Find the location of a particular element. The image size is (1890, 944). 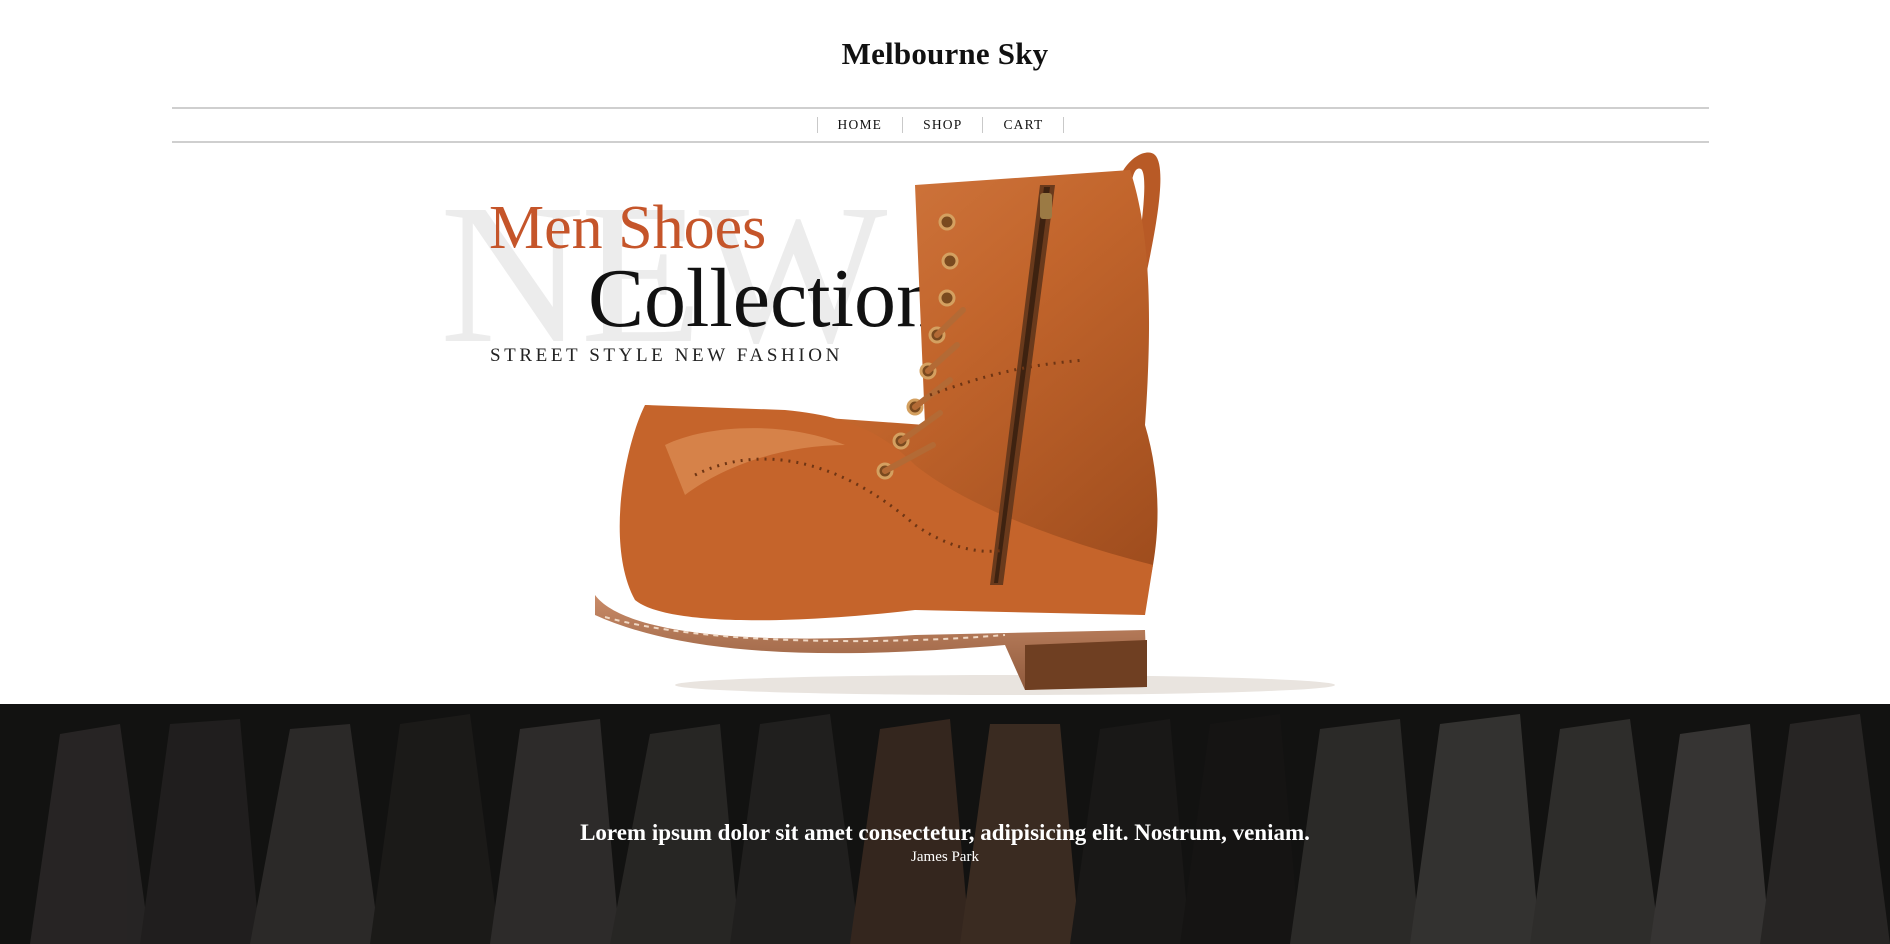

nav-divider is located at coordinates (1064, 125).